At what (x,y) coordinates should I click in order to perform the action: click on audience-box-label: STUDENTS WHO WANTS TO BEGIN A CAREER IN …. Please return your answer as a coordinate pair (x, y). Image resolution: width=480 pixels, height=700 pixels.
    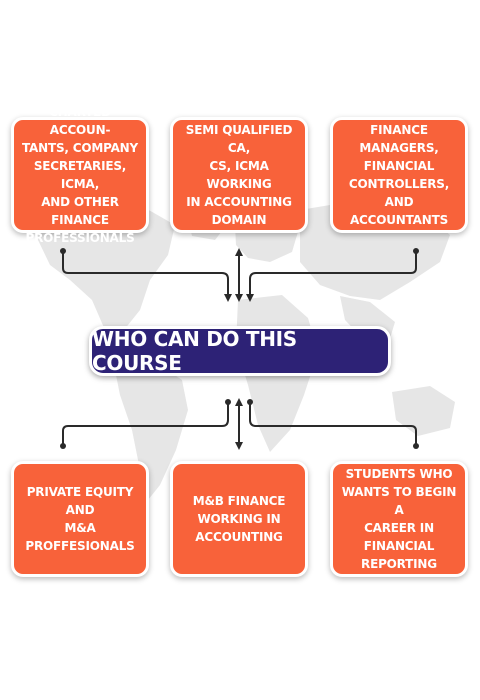
    Looking at the image, I should click on (399, 519).